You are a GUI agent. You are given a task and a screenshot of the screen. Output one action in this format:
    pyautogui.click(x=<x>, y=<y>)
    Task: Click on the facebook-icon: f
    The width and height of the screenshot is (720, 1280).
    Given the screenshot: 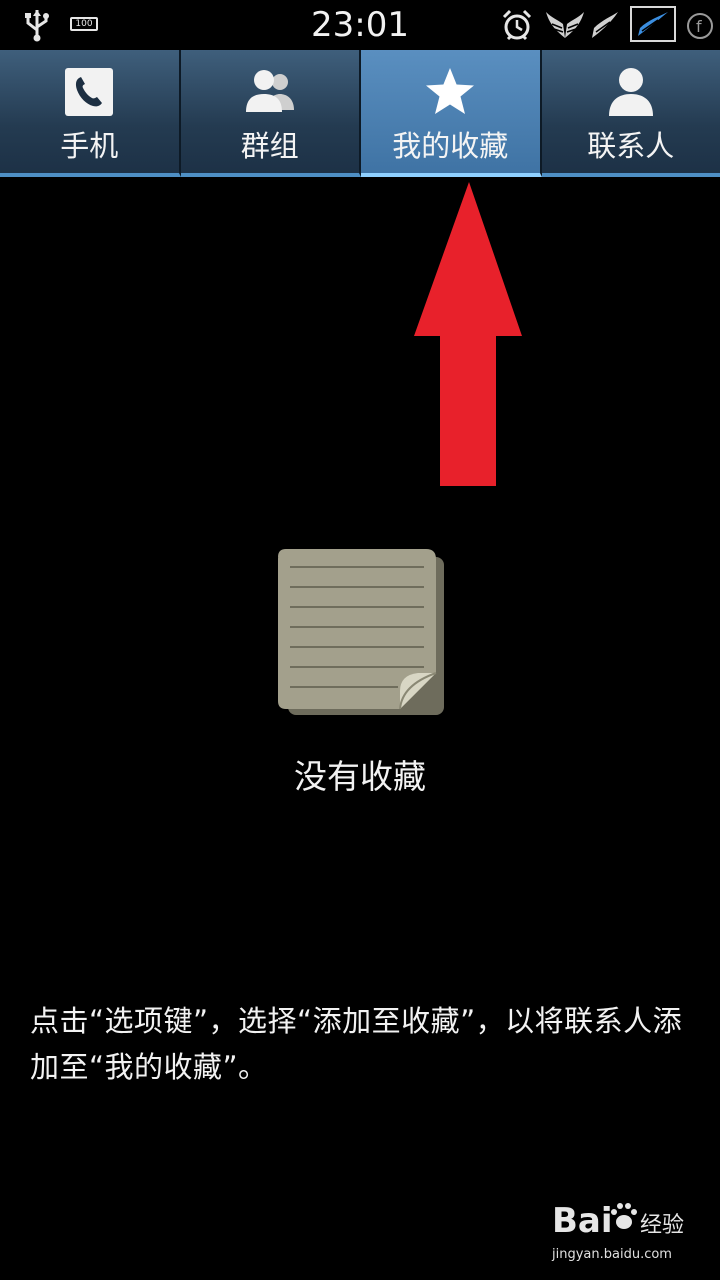 What is the action you would take?
    pyautogui.click(x=700, y=26)
    